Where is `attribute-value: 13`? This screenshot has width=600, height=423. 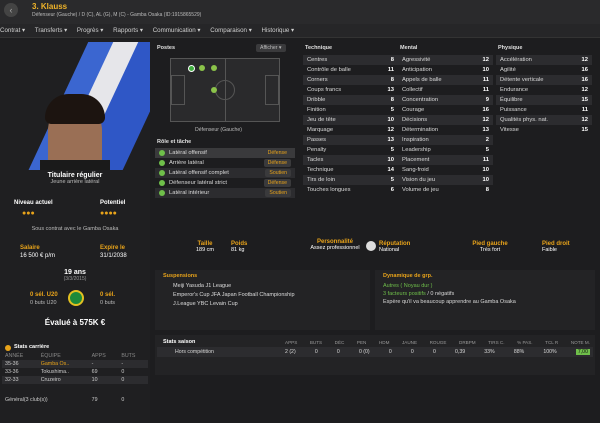 attribute-value: 13 is located at coordinates (390, 90).